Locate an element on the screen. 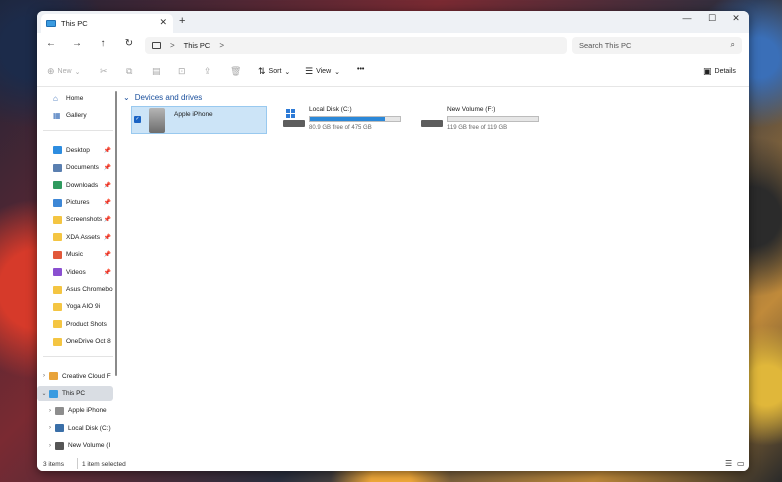 This screenshot has height=482, width=782. delete-icon: 🗑 is located at coordinates (235, 71).